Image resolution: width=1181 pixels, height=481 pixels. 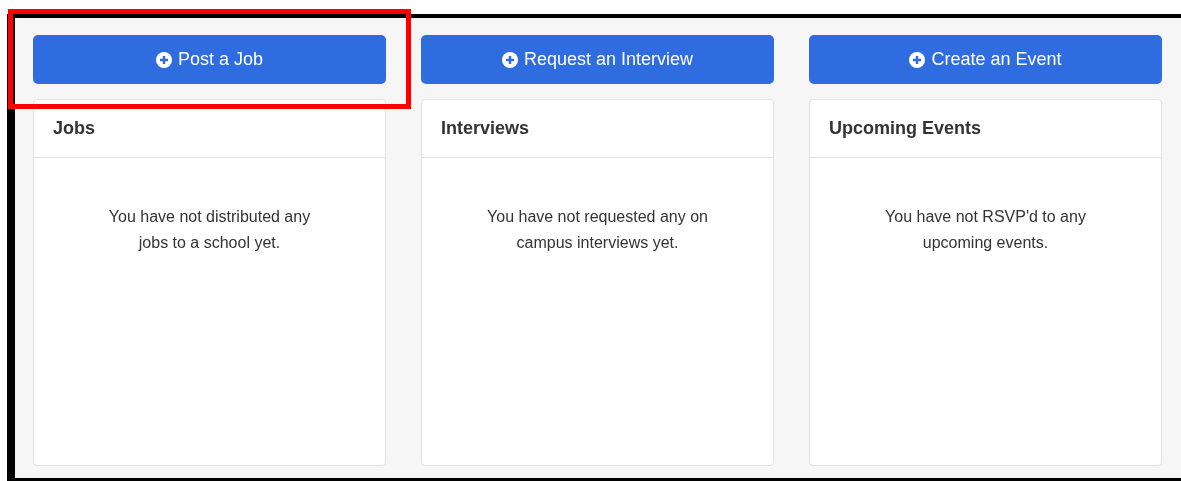 What do you see at coordinates (209, 230) in the screenshot?
I see `empty-message: You have not distributed any jobs to a school yet.` at bounding box center [209, 230].